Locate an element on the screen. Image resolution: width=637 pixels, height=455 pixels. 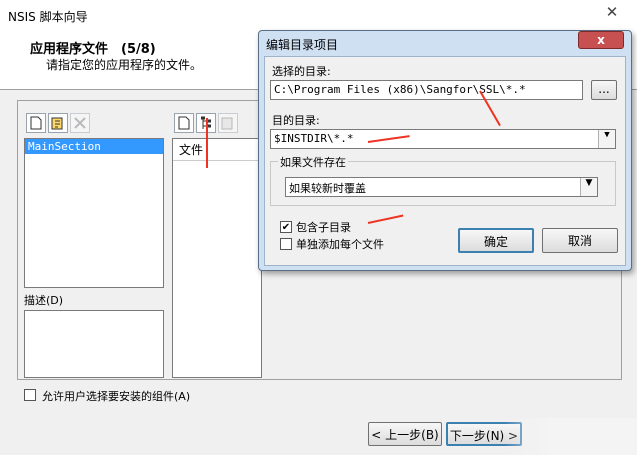
page-title: 应用程序文件 (5/8) is located at coordinates (93, 49).